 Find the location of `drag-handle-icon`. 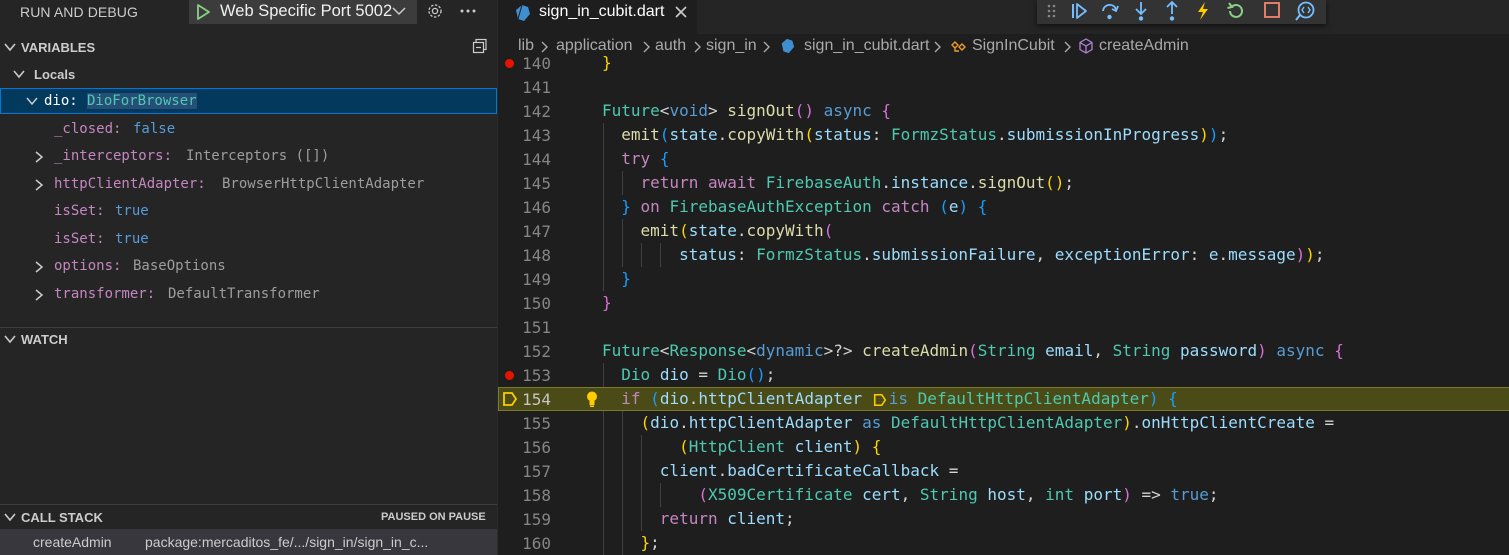

drag-handle-icon is located at coordinates (1052, 11).